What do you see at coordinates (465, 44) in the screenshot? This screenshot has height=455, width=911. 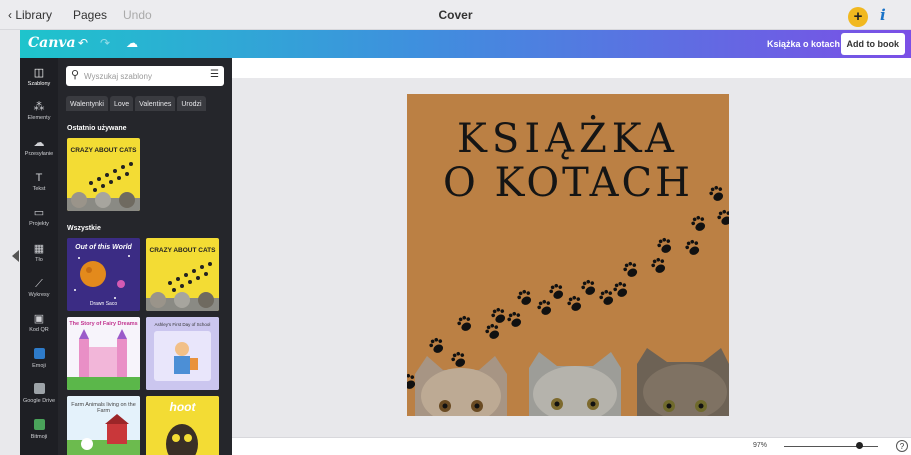 I see `canva-header: Canva ↶ ↷ ☁ Książka o kotach Add to book` at bounding box center [465, 44].